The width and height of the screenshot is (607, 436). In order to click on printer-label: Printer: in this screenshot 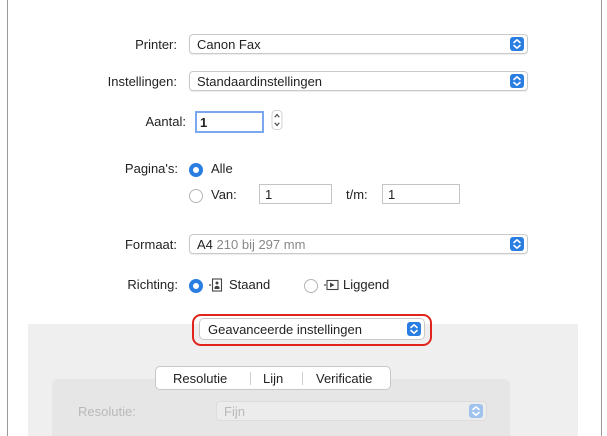, I will do `click(156, 44)`.